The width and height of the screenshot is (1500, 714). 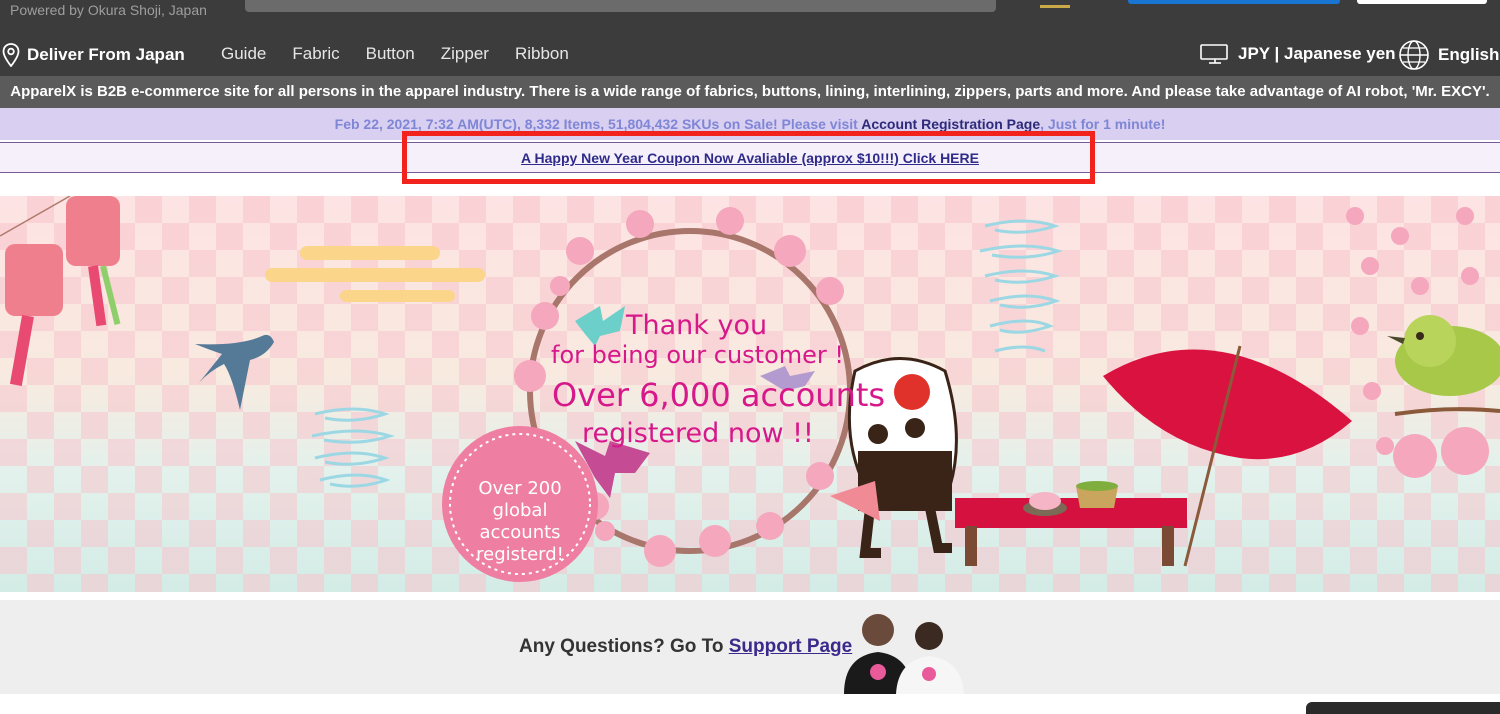 What do you see at coordinates (791, 646) in the screenshot?
I see `support-page-link: Support Page` at bounding box center [791, 646].